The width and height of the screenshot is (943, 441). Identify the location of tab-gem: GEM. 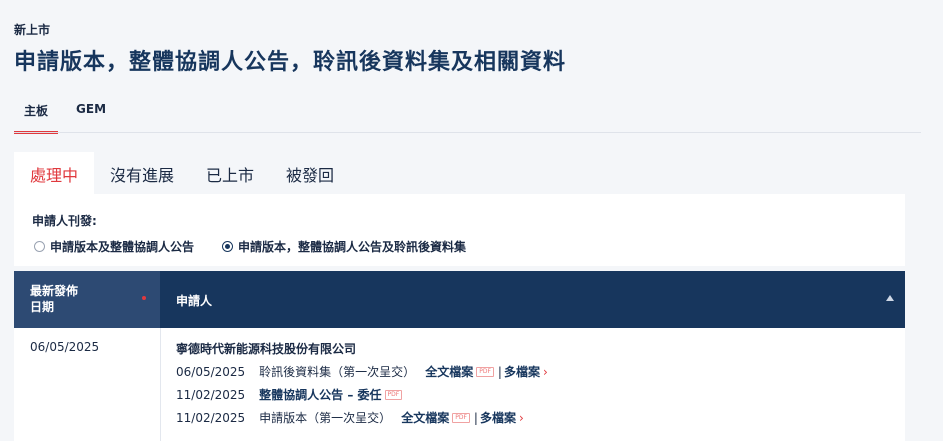
(91, 116).